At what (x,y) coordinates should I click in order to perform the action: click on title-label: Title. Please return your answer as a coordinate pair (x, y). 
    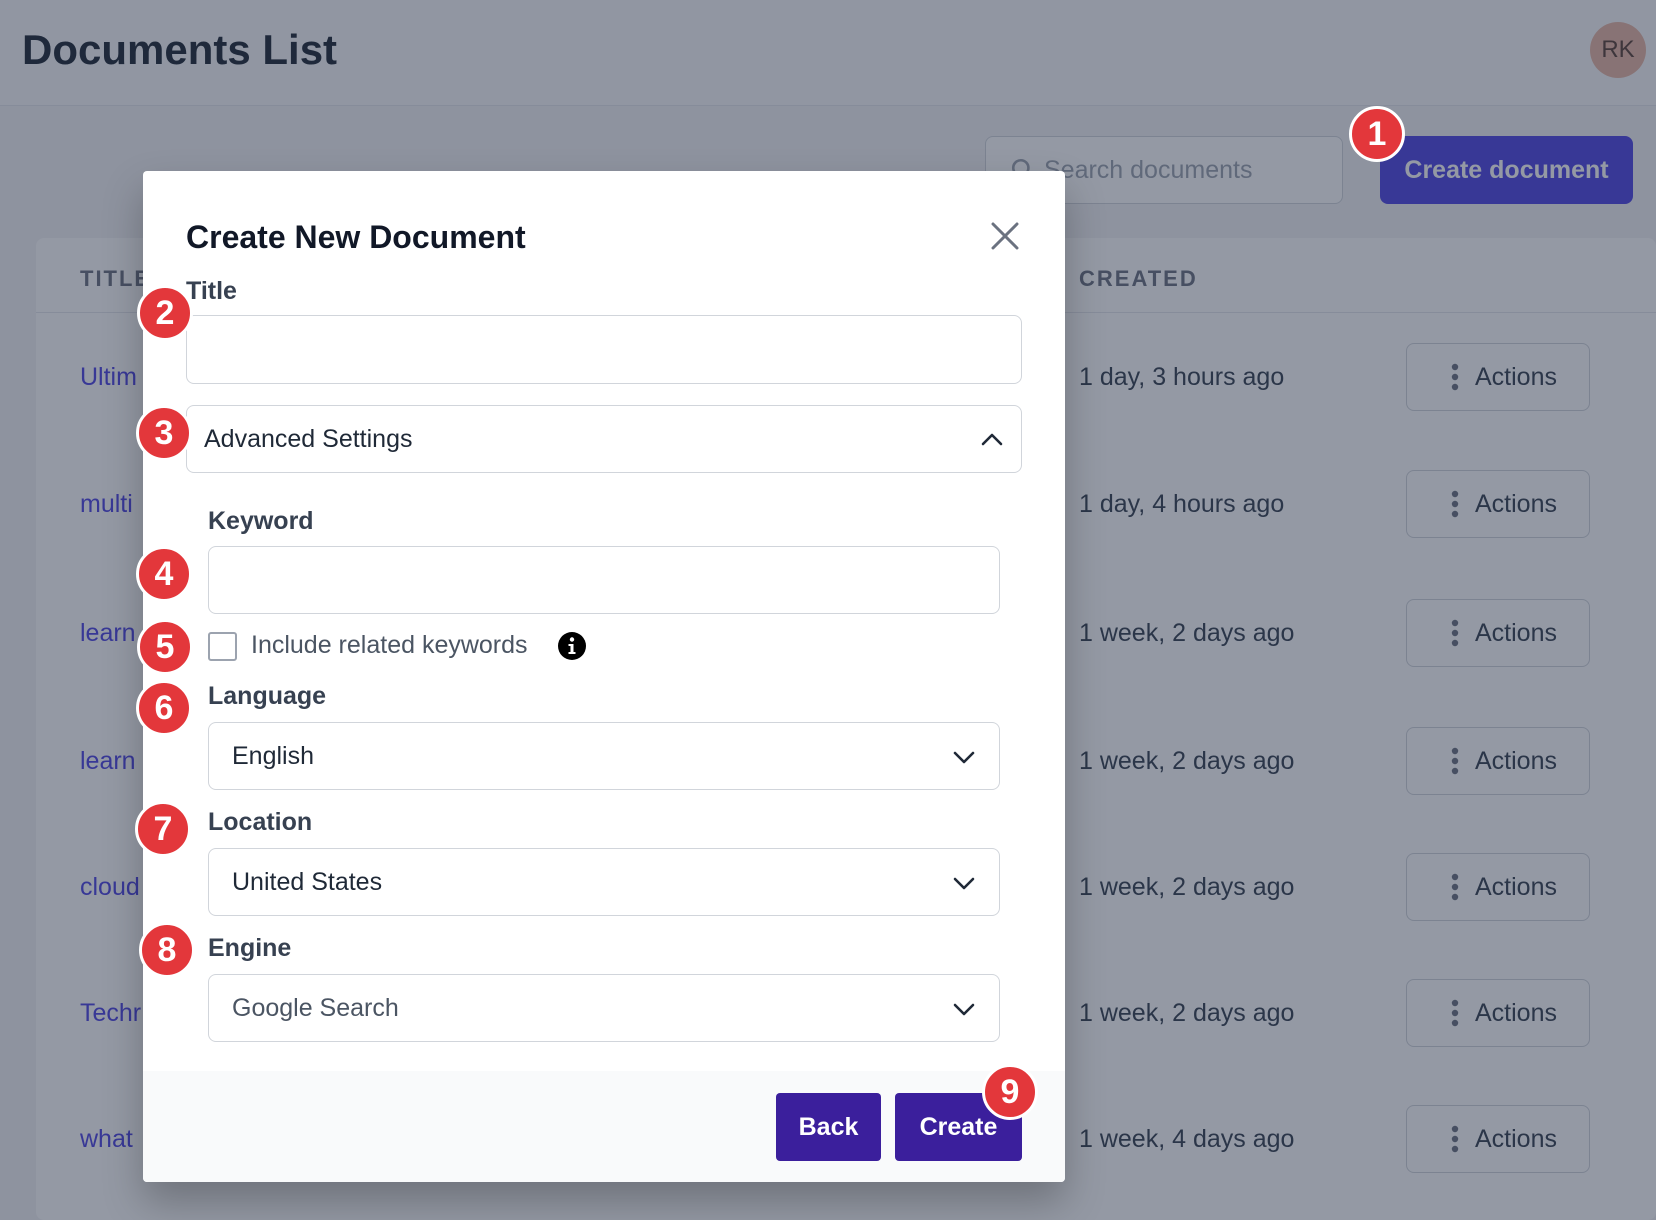
    Looking at the image, I should click on (211, 291).